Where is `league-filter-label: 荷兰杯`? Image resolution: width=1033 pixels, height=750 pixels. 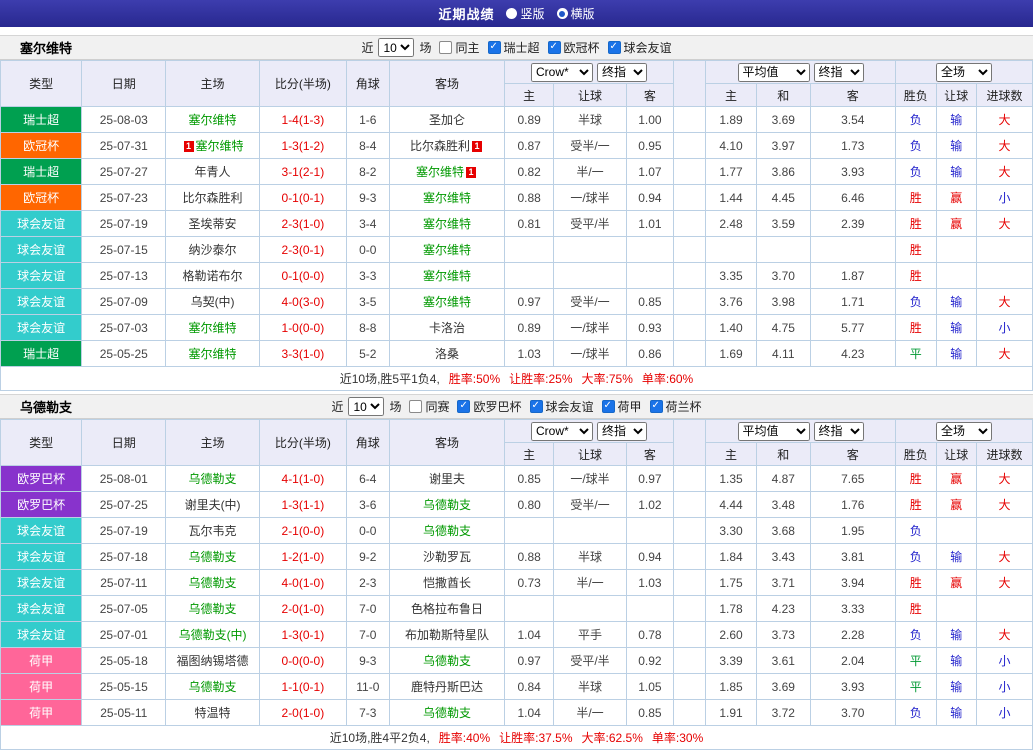 league-filter-label: 荷兰杯 is located at coordinates (683, 407).